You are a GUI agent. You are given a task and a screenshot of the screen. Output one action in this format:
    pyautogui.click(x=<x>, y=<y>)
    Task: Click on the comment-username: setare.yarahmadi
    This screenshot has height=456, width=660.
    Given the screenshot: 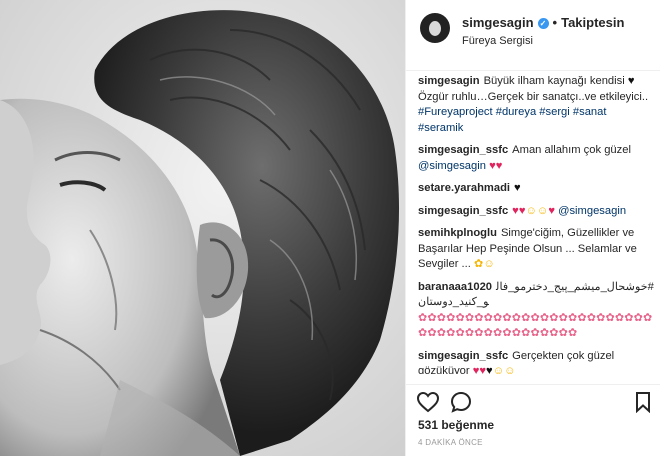 What is the action you would take?
    pyautogui.click(x=464, y=188)
    